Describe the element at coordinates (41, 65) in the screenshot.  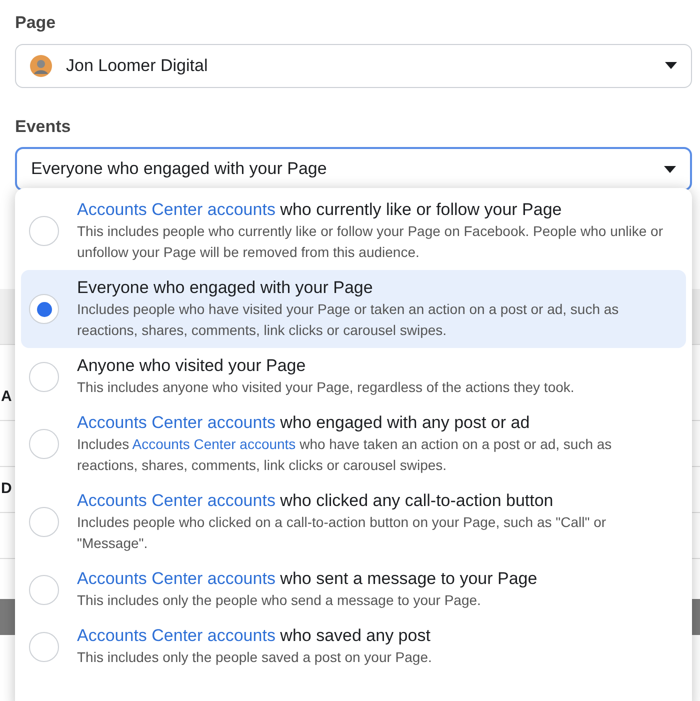
I see `avatar-icon` at that location.